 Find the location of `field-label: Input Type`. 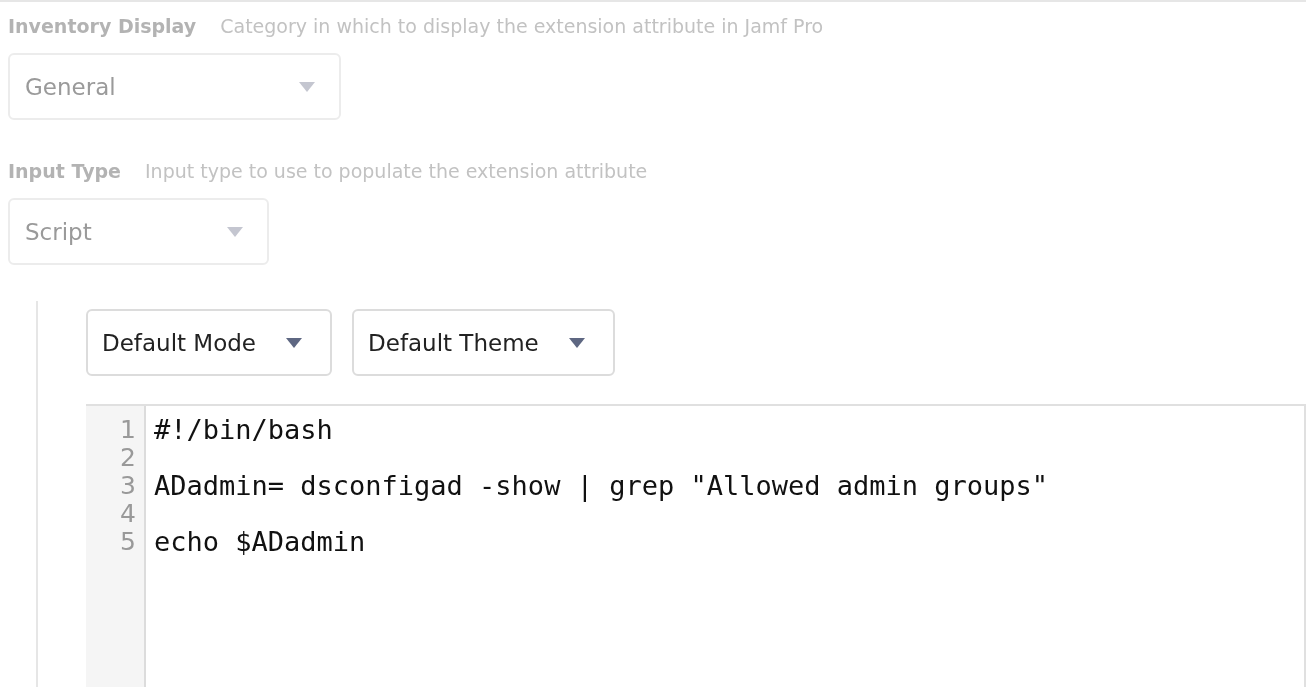

field-label: Input Type is located at coordinates (64, 171).